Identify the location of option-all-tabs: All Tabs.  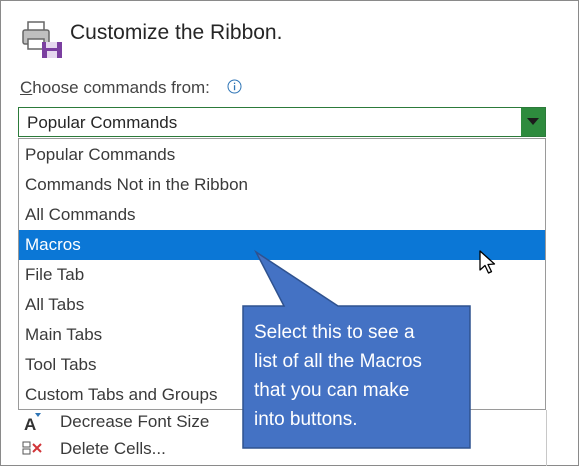
(282, 305).